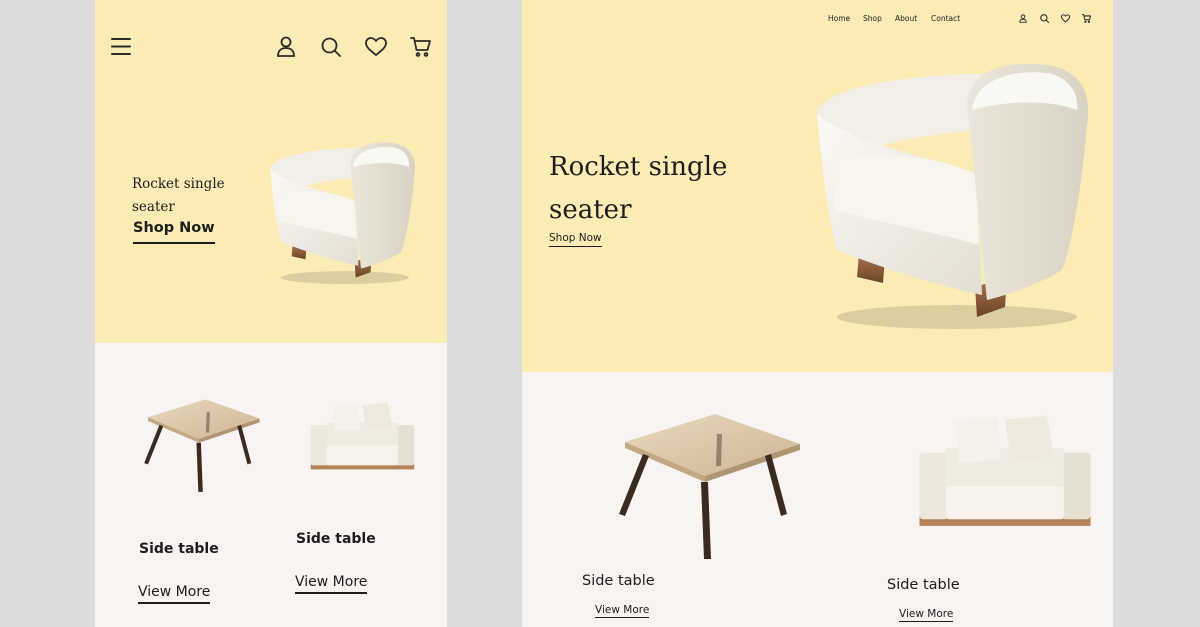 The width and height of the screenshot is (1200, 627). Describe the element at coordinates (906, 18) in the screenshot. I see `nav-link-about: About` at that location.